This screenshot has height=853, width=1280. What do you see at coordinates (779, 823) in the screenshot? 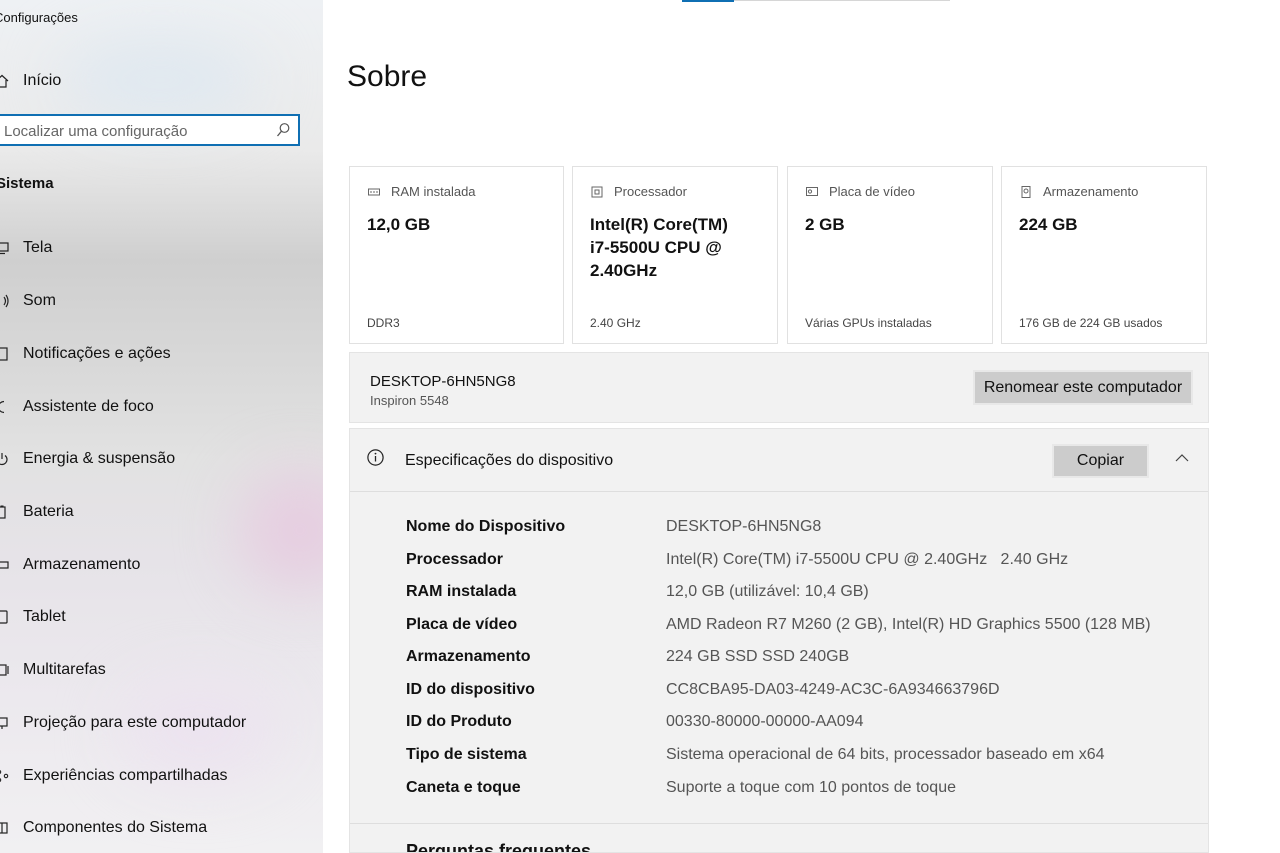
I see `divider` at bounding box center [779, 823].